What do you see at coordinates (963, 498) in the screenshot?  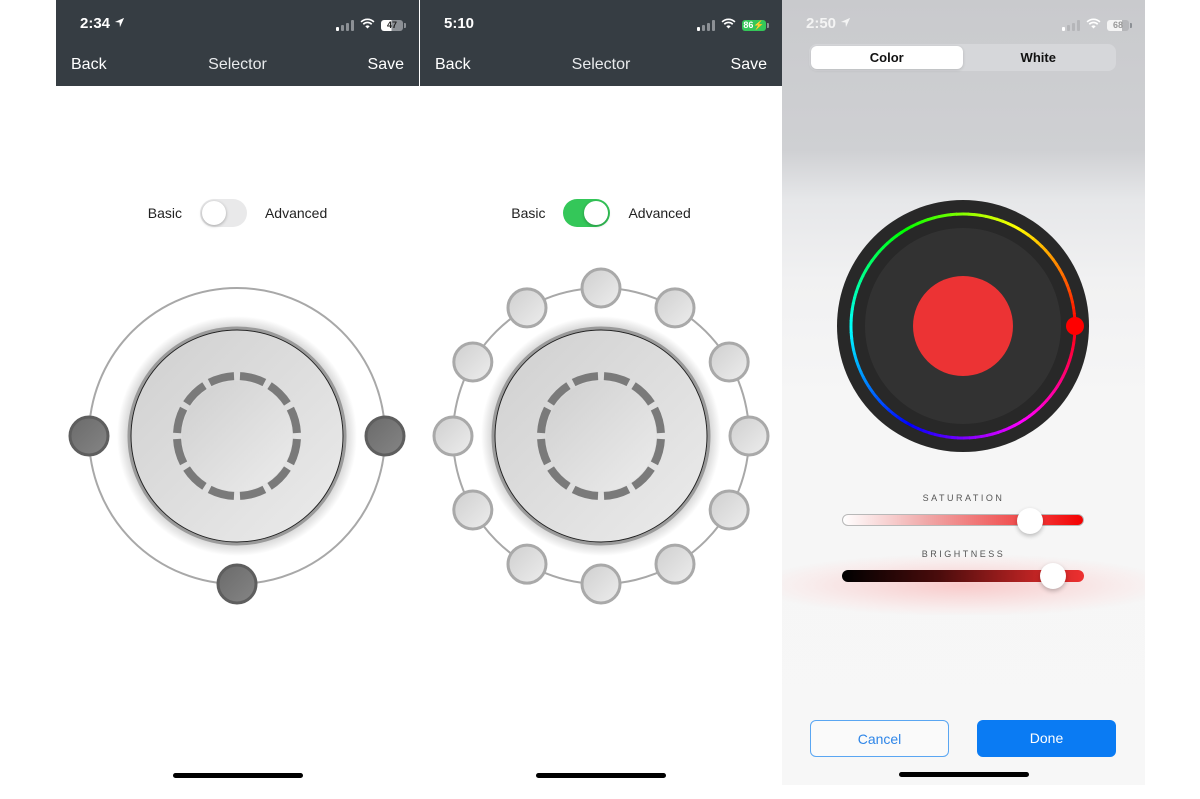 I see `saturation-label: SATURATION` at bounding box center [963, 498].